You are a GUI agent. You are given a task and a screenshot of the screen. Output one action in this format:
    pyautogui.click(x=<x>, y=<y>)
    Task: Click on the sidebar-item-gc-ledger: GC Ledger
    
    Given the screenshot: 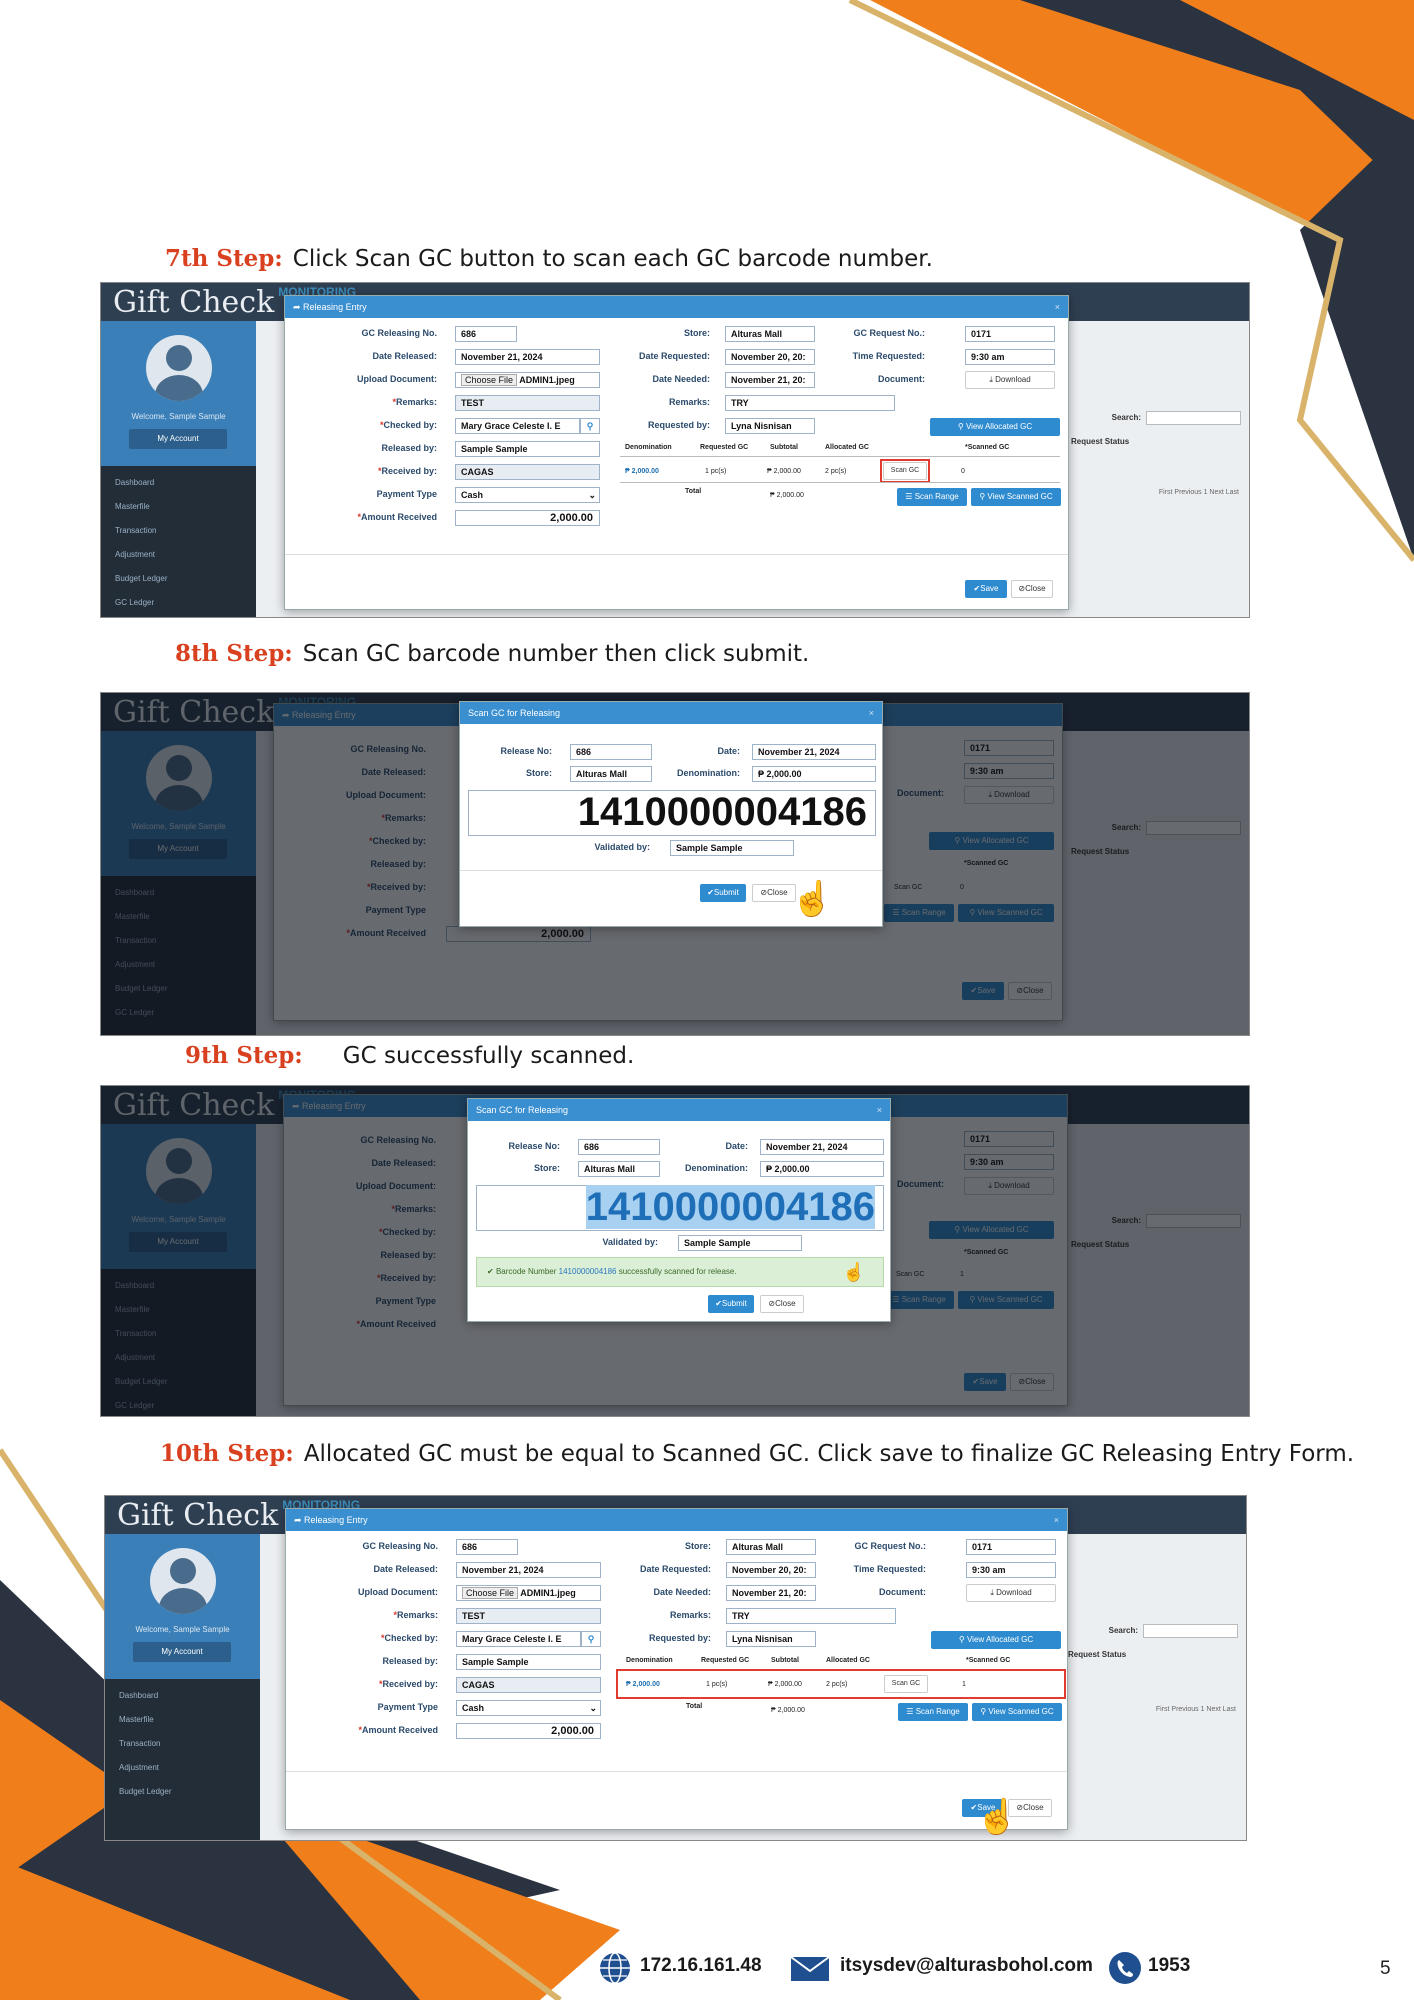 What is the action you would take?
    pyautogui.click(x=178, y=603)
    